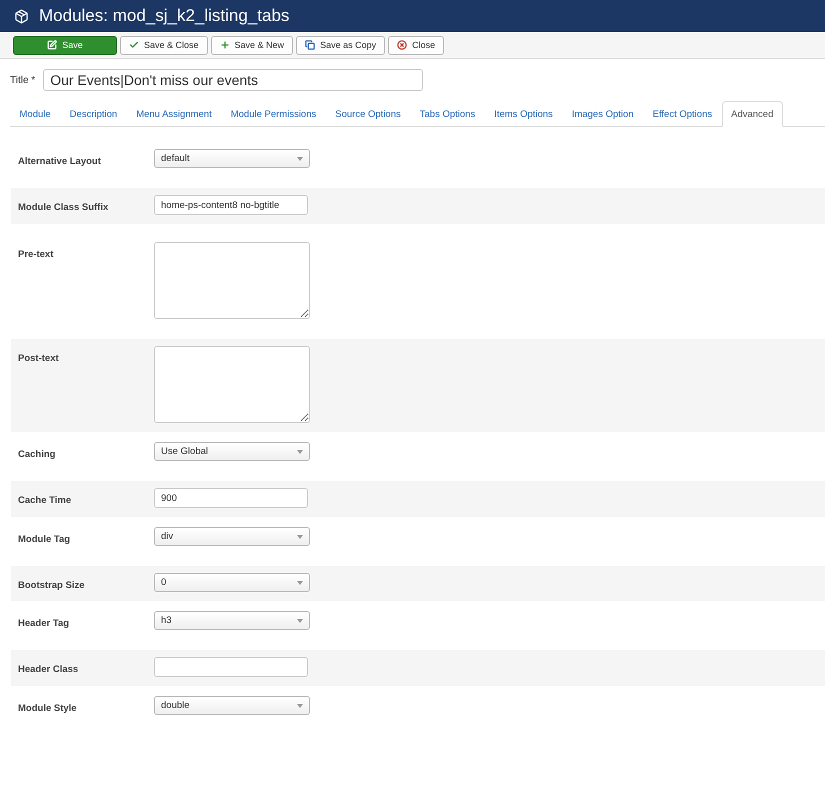 Image resolution: width=825 pixels, height=800 pixels. What do you see at coordinates (252, 45) in the screenshot?
I see `toolbar-button: Save & New` at bounding box center [252, 45].